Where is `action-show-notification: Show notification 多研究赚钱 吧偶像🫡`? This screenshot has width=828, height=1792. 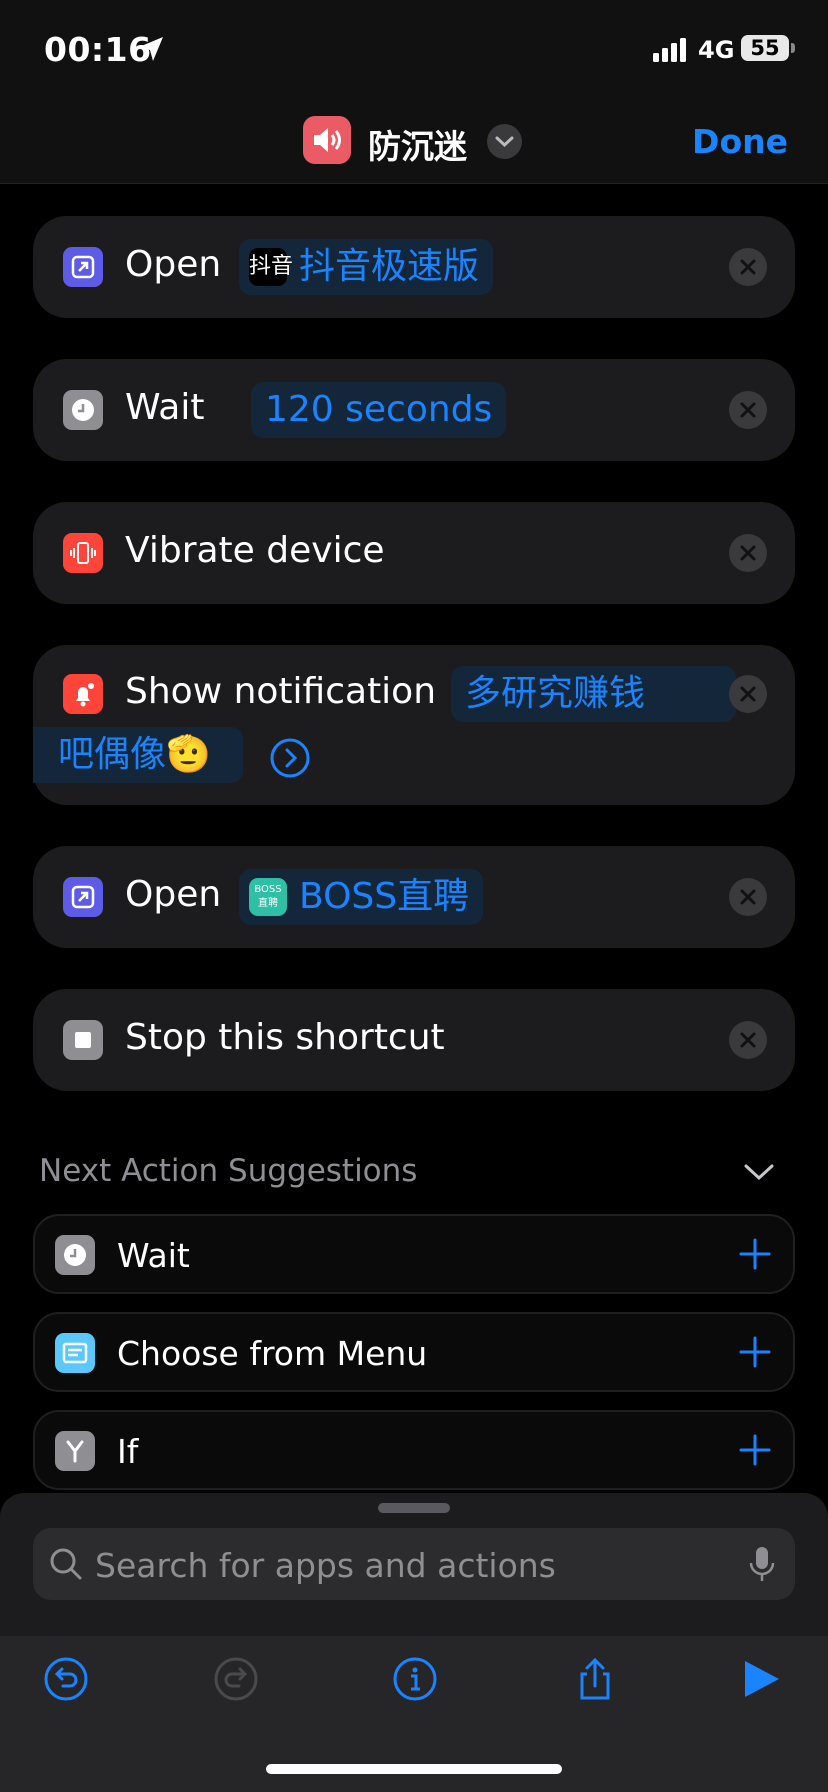
action-show-notification: Show notification 多研究赚钱 吧偶像🫡 is located at coordinates (414, 725).